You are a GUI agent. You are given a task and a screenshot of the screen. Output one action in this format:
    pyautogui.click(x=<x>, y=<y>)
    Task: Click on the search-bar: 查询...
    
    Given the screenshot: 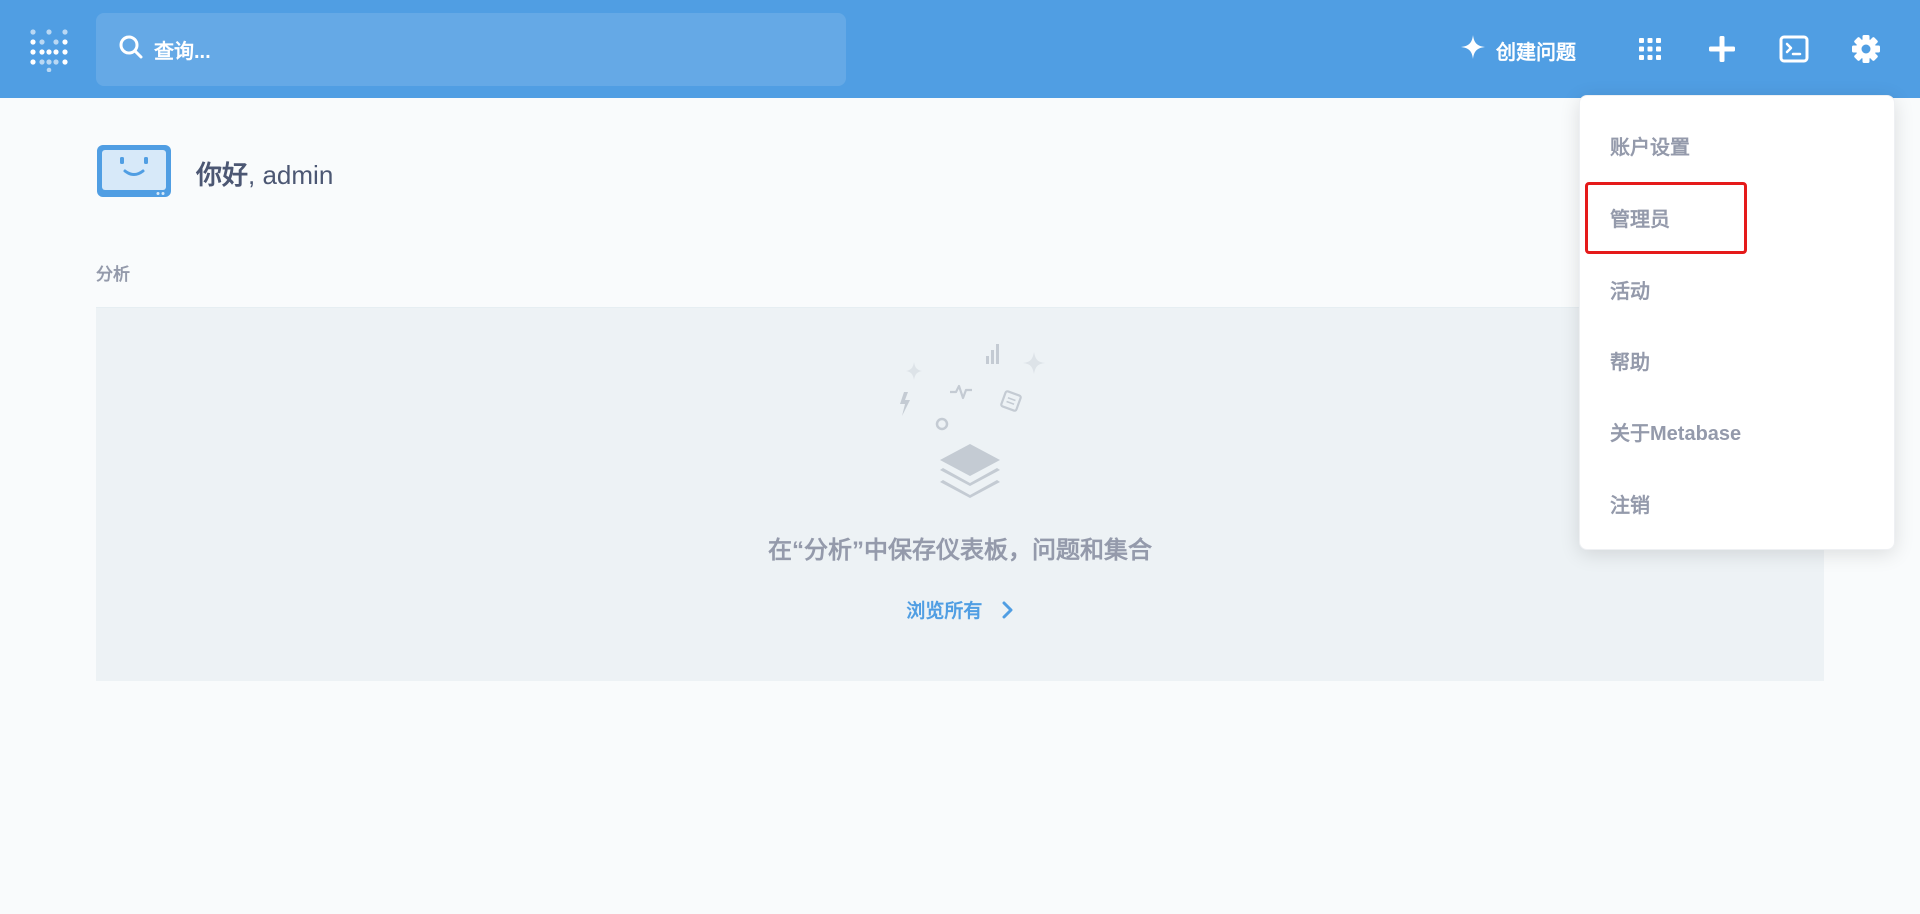 What is the action you would take?
    pyautogui.click(x=471, y=49)
    